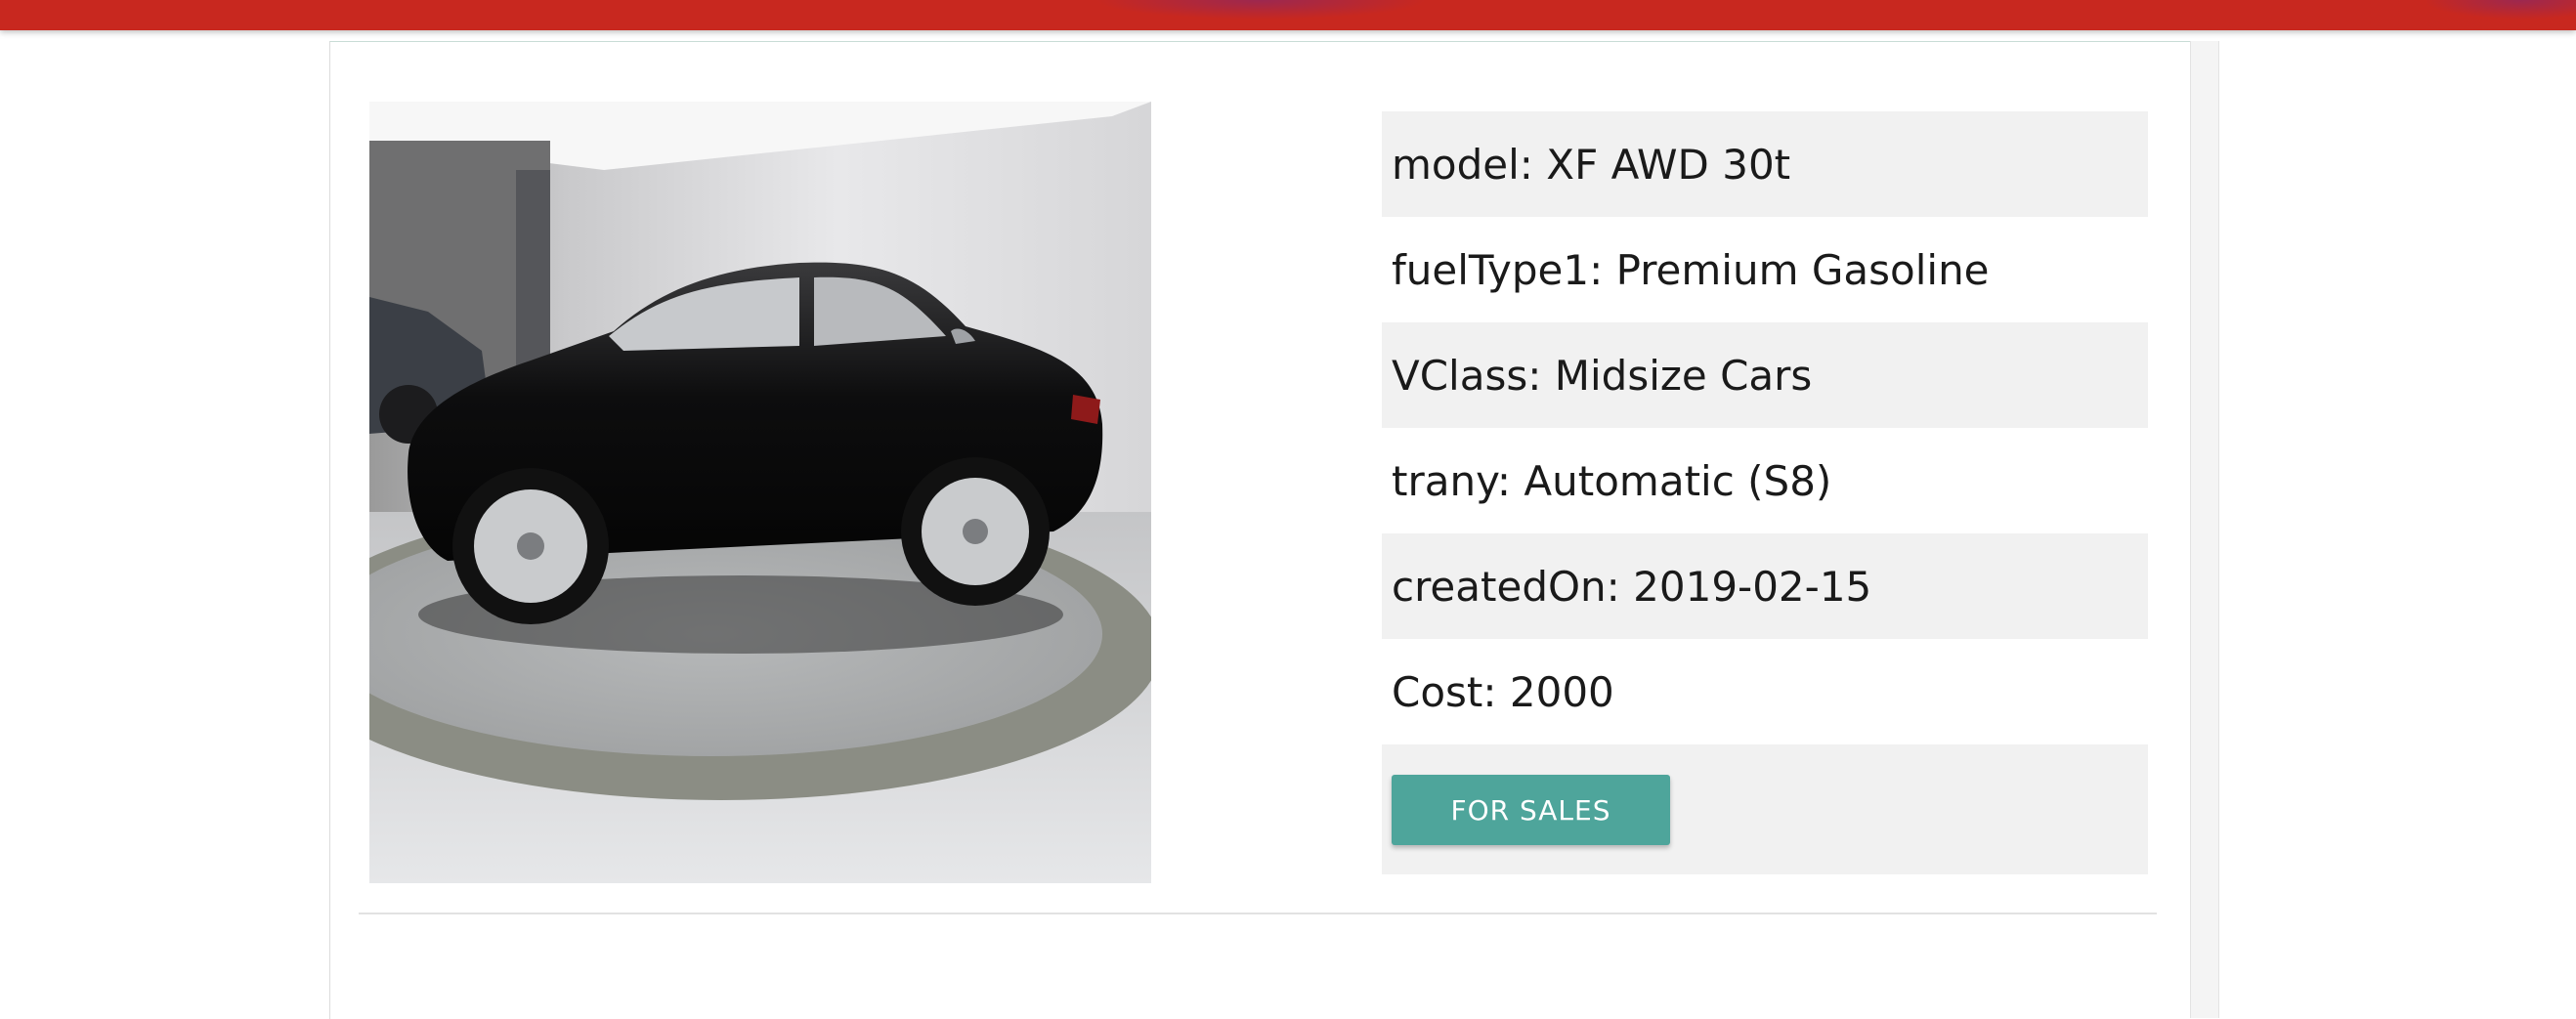  I want to click on detail-row-model: model: XF AWD 30t, so click(1765, 164).